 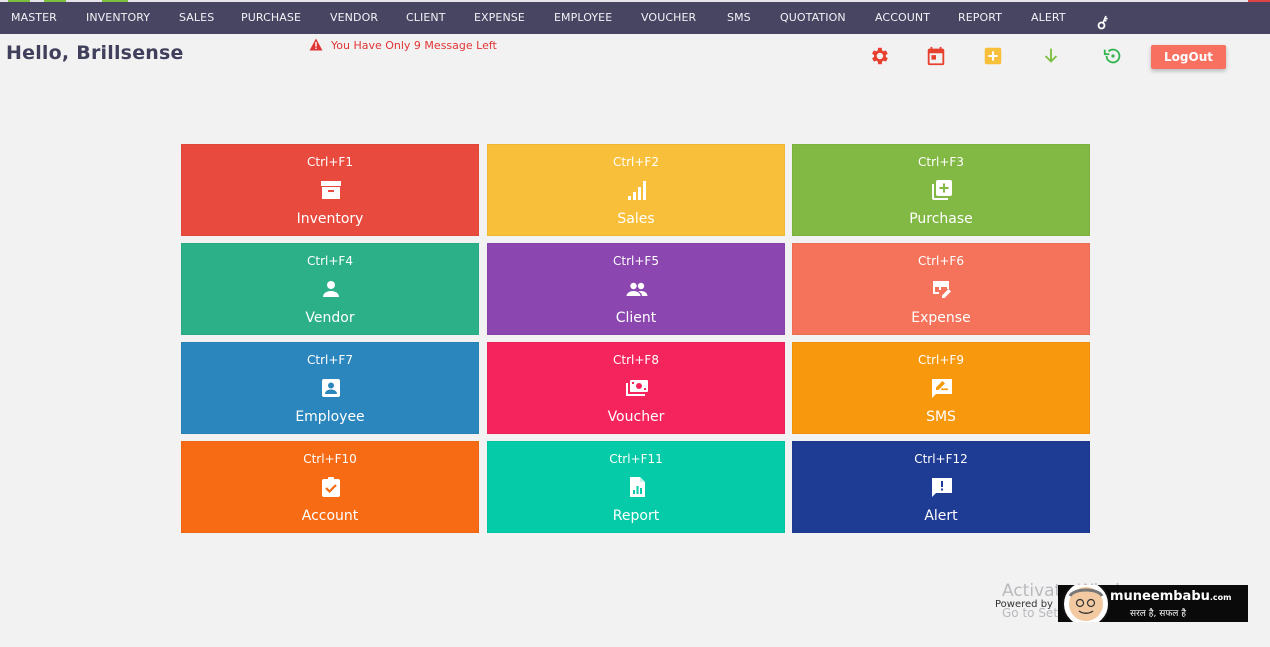 I want to click on tile-label: Alert, so click(x=941, y=516).